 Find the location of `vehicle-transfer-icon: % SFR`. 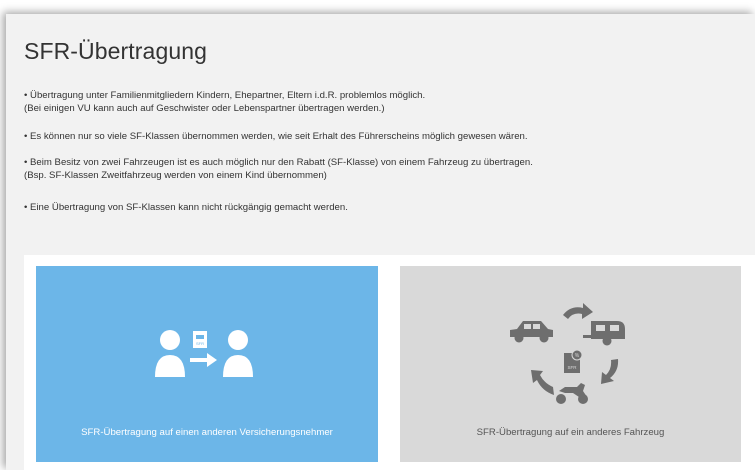

vehicle-transfer-icon: % SFR is located at coordinates (567, 353).